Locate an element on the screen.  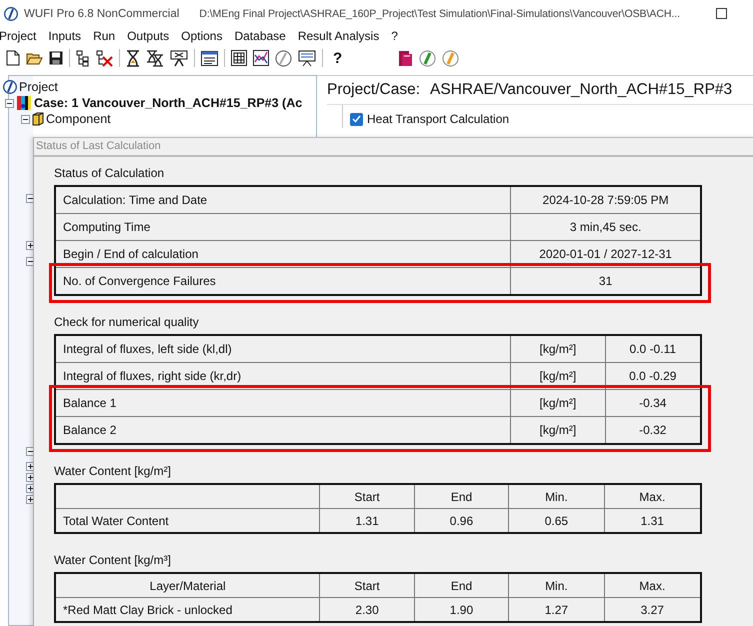
table-cell-text: Calculation: Time and Date is located at coordinates (135, 200).